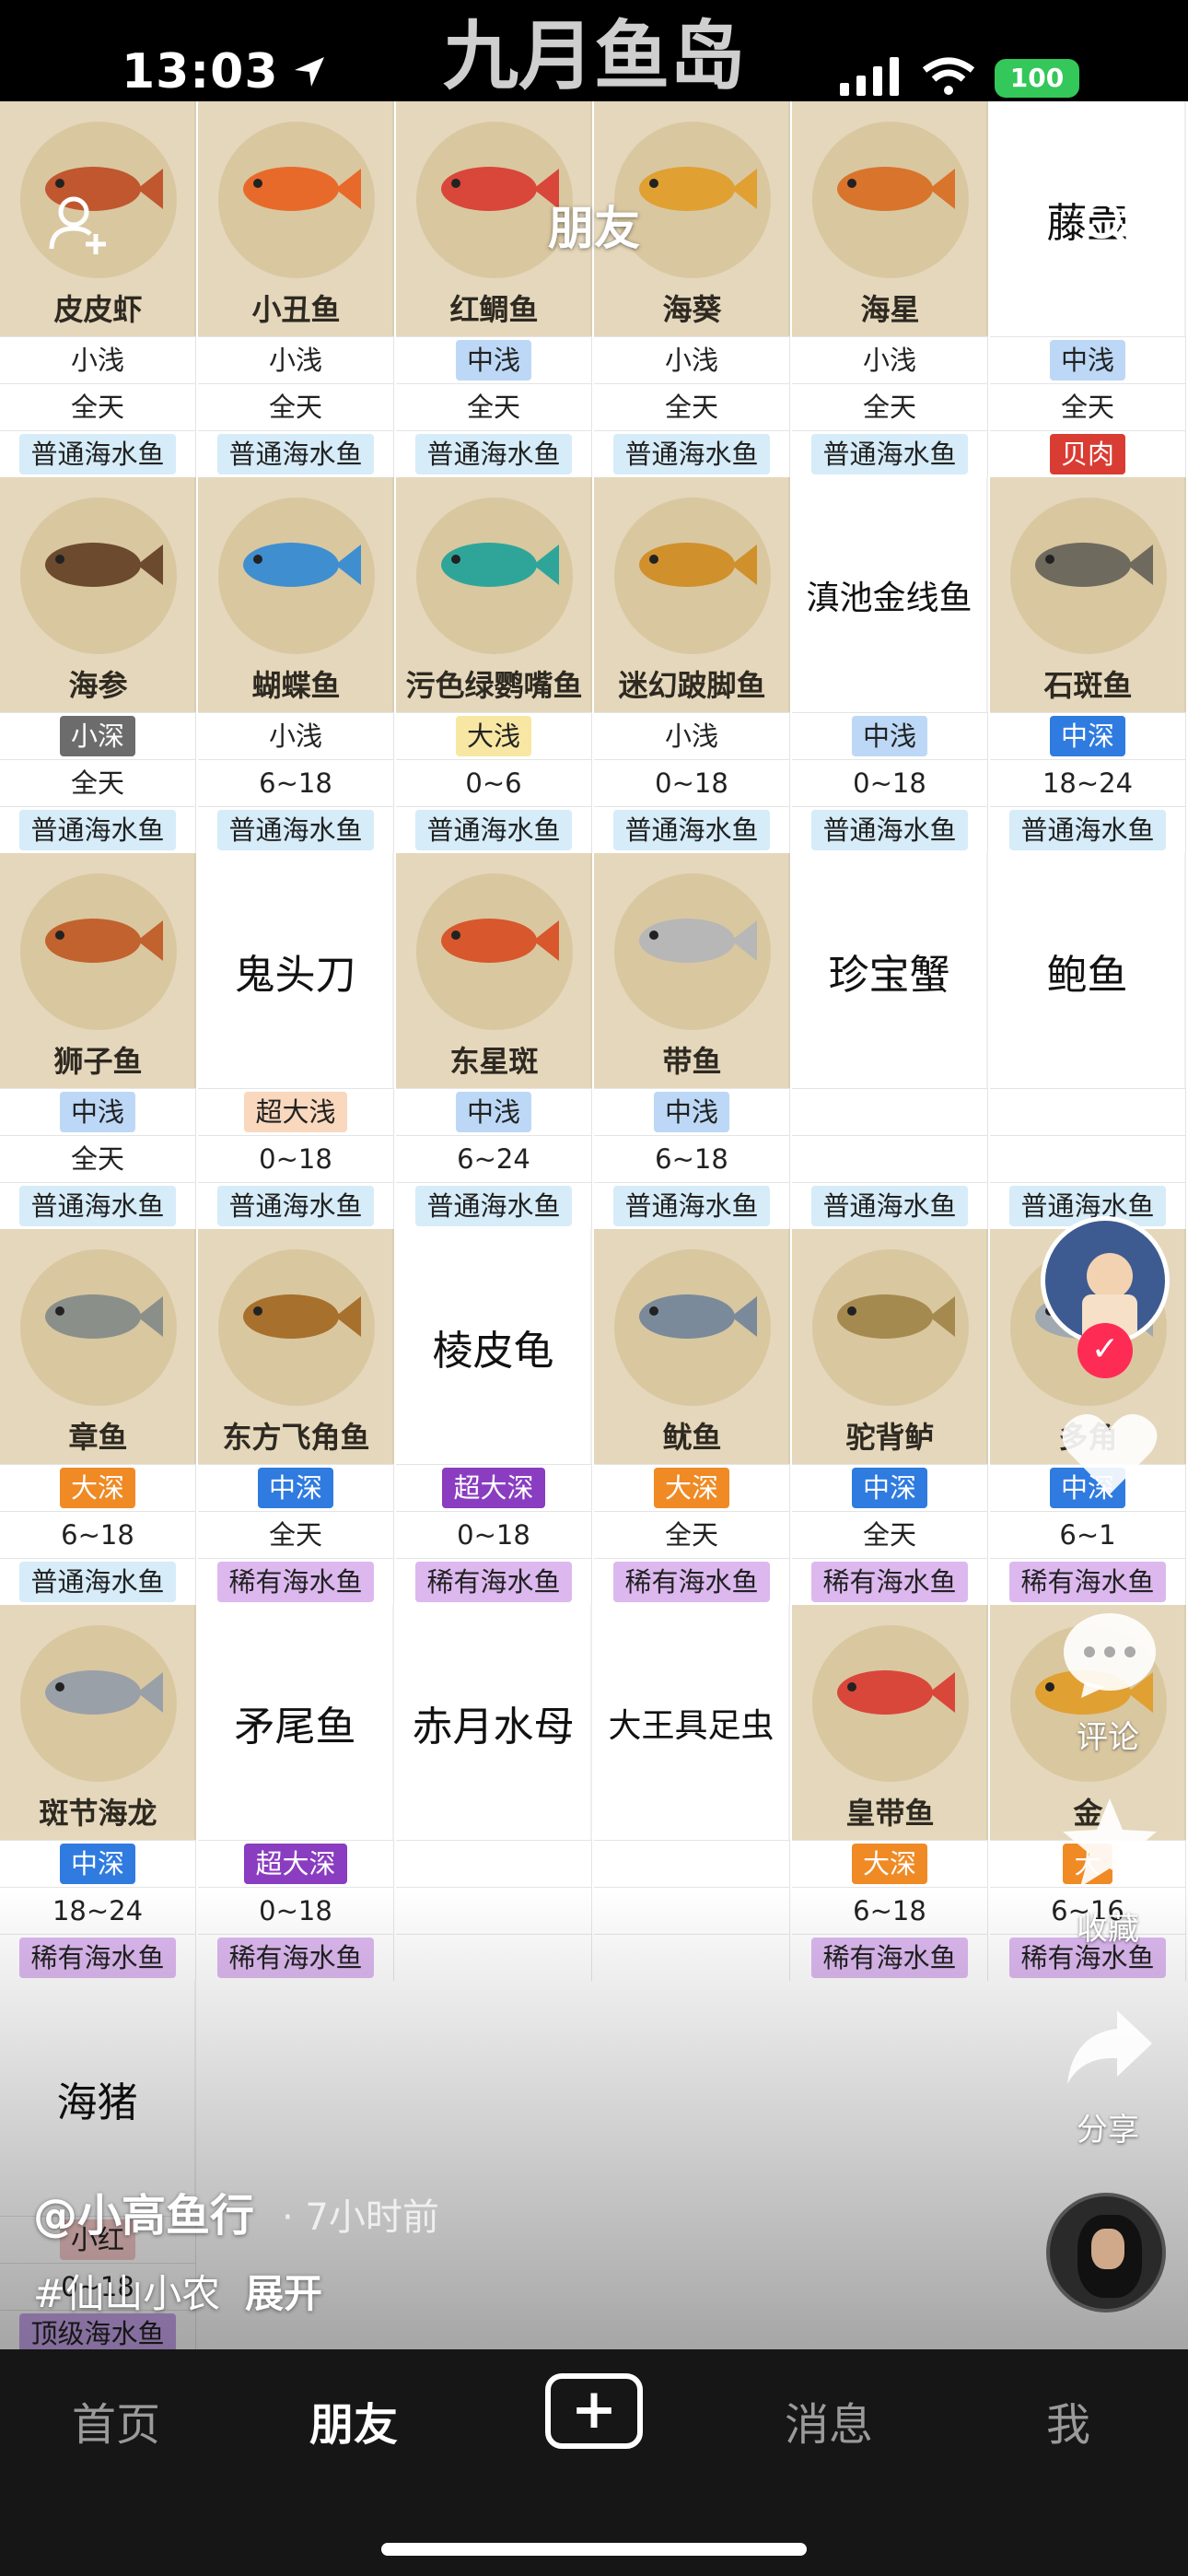  What do you see at coordinates (890, 1041) in the screenshot?
I see `fish-cell: 珍宝蟹 普通海水鱼` at bounding box center [890, 1041].